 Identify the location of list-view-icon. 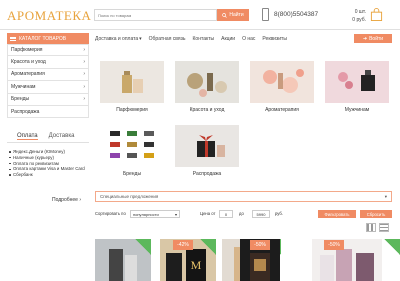
(384, 227).